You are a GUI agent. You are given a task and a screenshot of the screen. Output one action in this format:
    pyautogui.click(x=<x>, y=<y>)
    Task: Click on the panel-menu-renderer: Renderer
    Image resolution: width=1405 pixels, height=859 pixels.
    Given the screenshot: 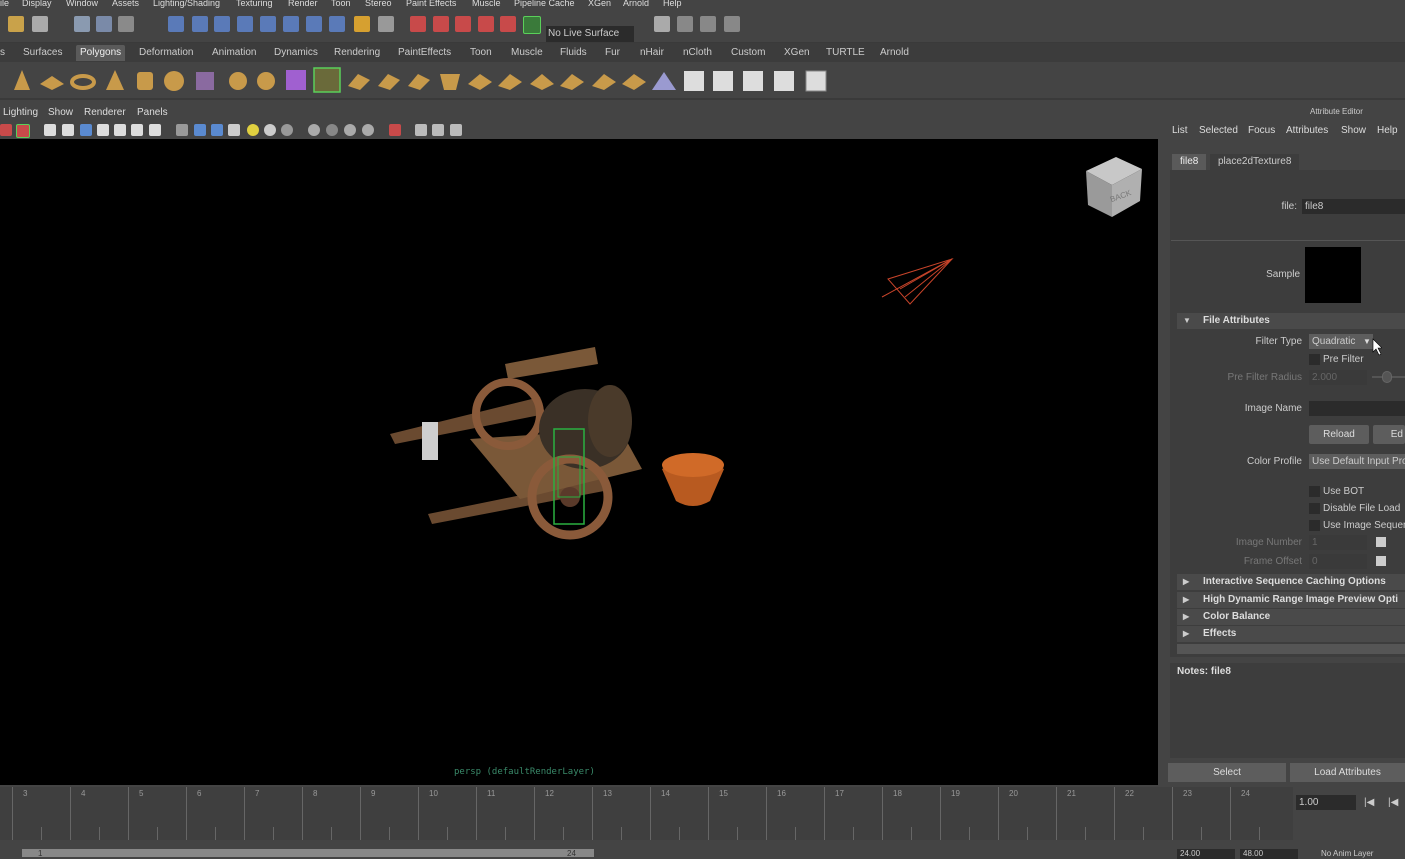 What is the action you would take?
    pyautogui.click(x=105, y=112)
    